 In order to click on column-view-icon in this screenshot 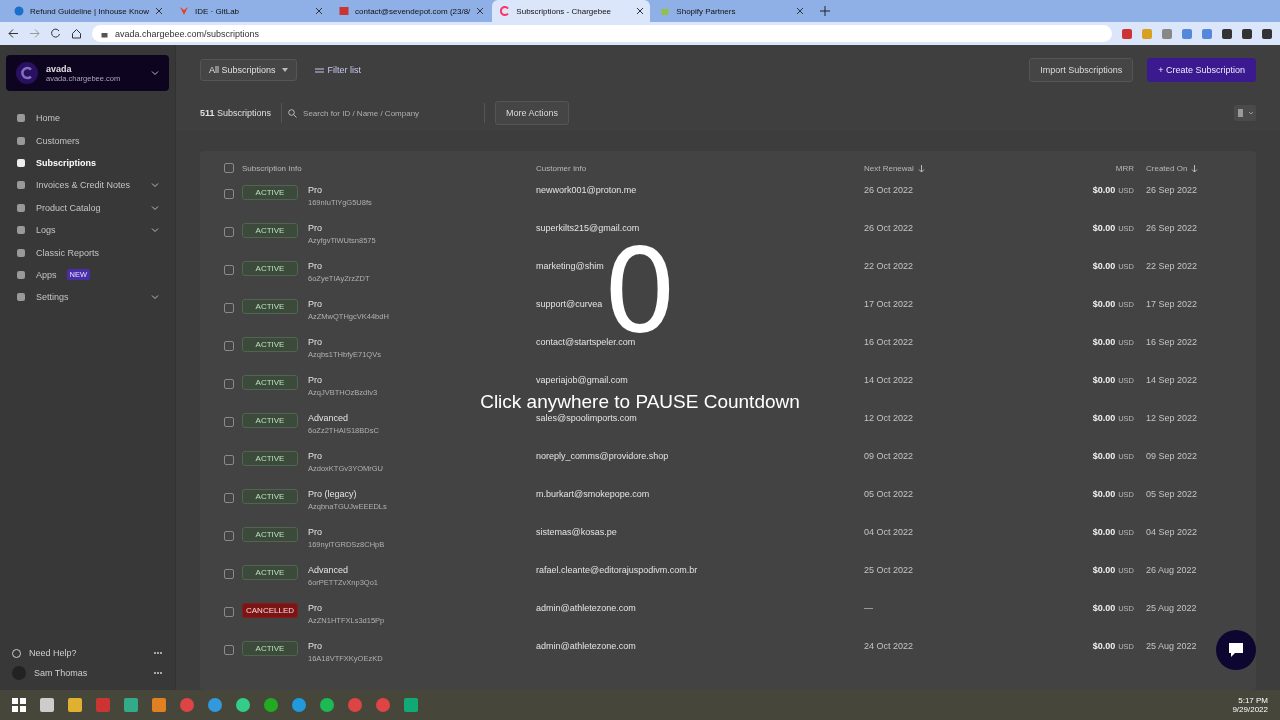, I will do `click(1245, 113)`.